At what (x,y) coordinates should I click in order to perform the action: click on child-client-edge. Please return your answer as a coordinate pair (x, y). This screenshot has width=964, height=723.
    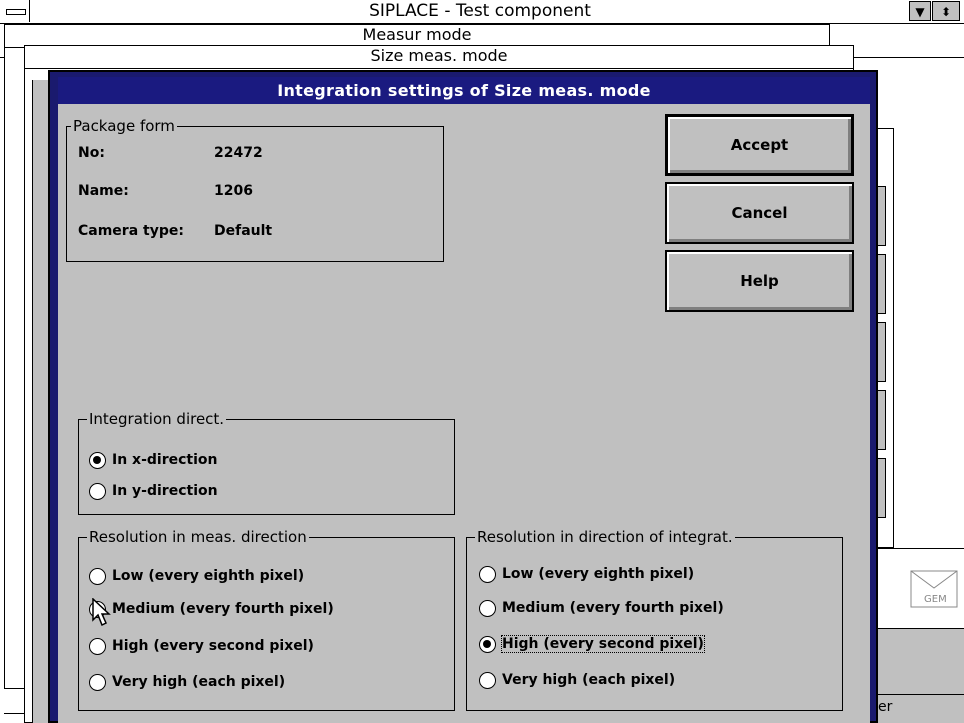
    Looking at the image, I should click on (40, 401).